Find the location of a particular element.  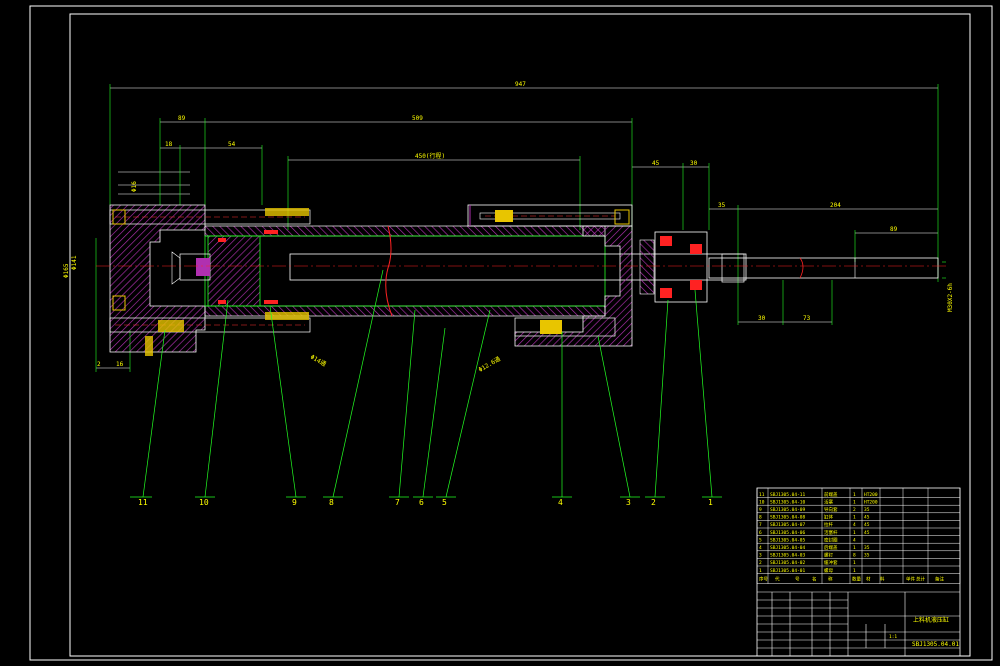

drawing-scale: 1:1 is located at coordinates (893, 637).